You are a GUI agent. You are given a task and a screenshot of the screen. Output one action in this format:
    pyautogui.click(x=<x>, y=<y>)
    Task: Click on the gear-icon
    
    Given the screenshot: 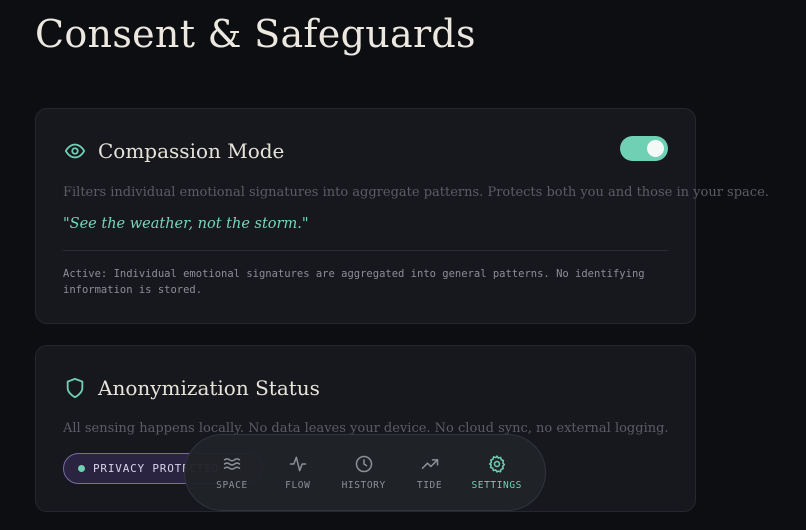 What is the action you would take?
    pyautogui.click(x=497, y=464)
    